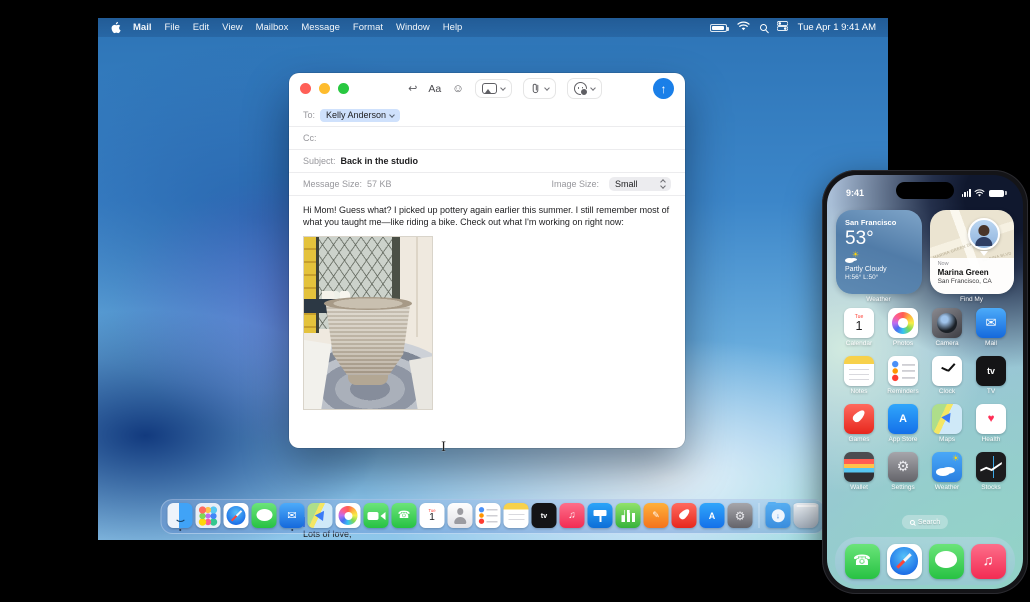 The width and height of the screenshot is (1030, 602). I want to click on emoji-button: ☺, so click(458, 89).